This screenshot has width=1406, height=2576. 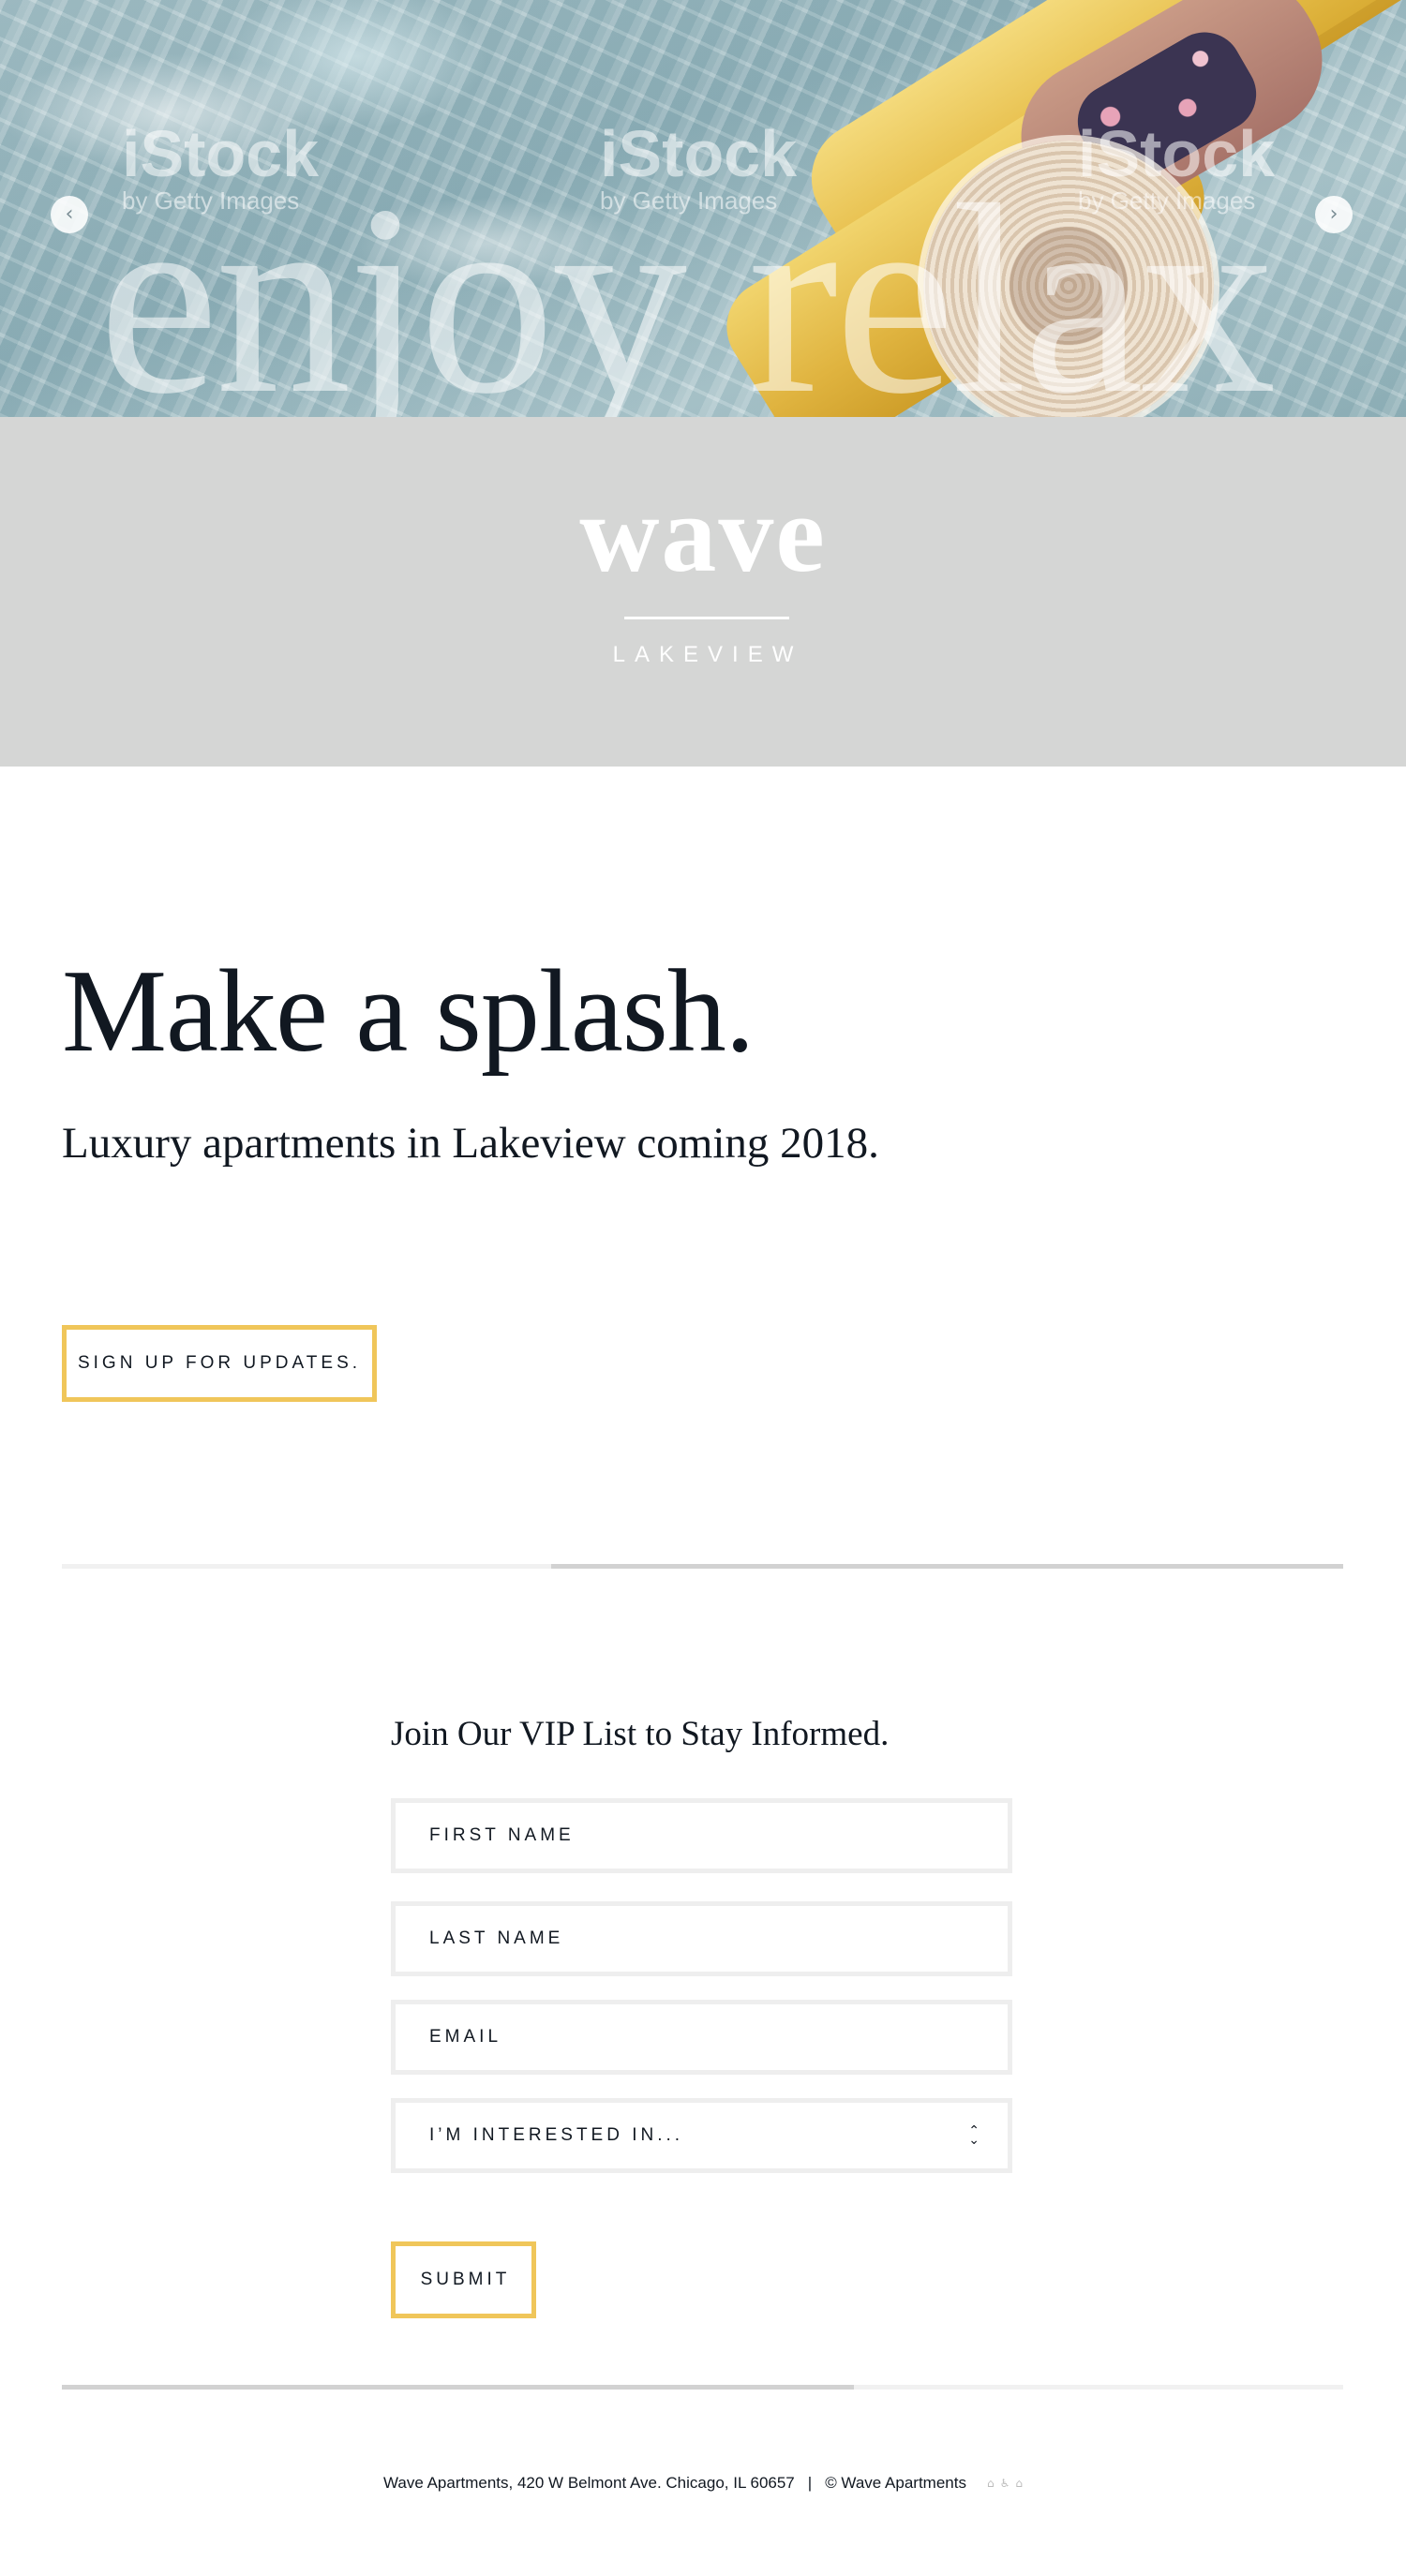 I want to click on section-divider, so click(x=702, y=1566).